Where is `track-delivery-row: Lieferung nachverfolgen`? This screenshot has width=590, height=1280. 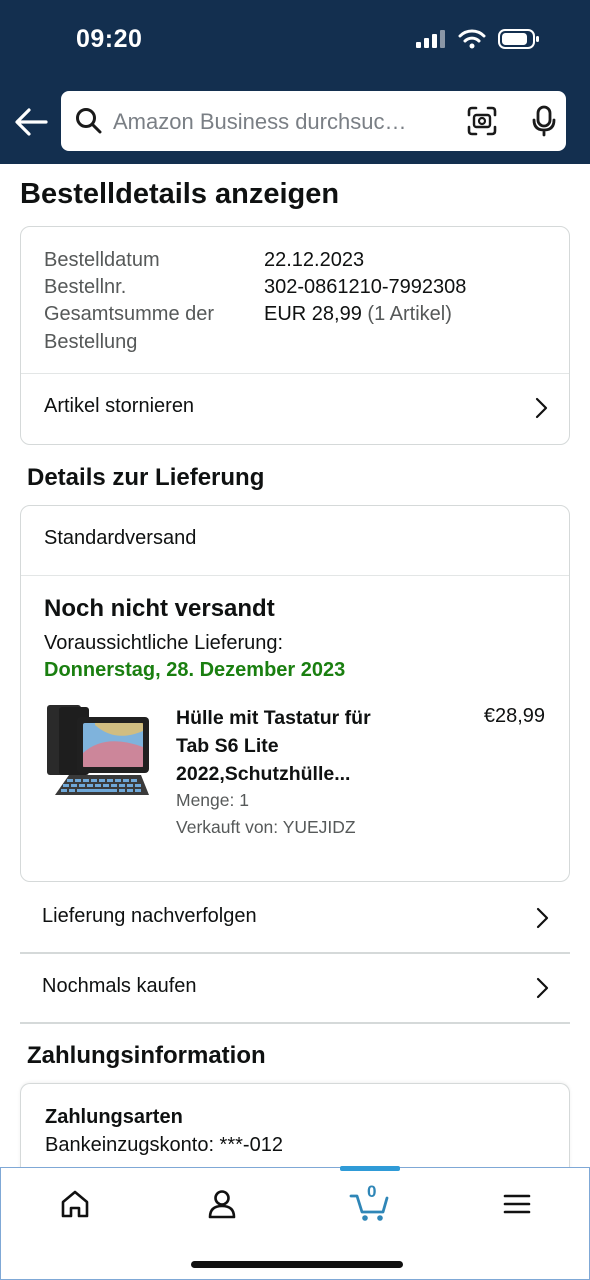
track-delivery-row: Lieferung nachverfolgen is located at coordinates (295, 918).